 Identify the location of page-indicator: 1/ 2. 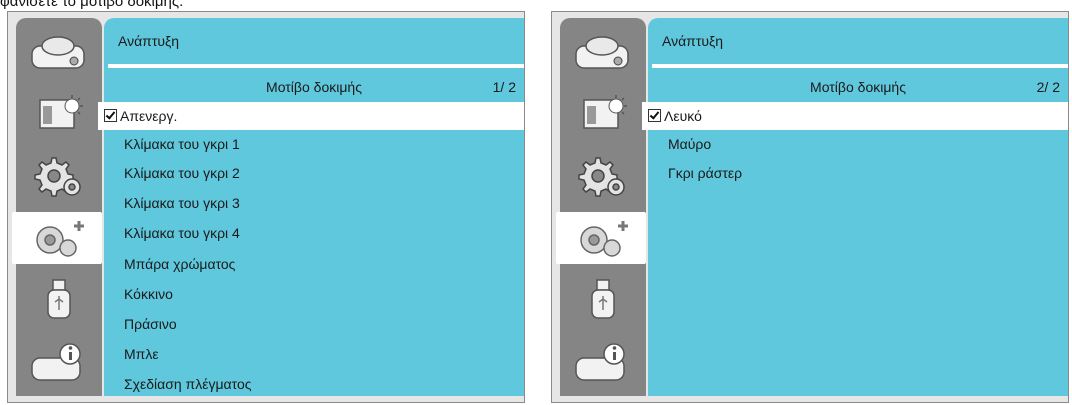
(504, 87).